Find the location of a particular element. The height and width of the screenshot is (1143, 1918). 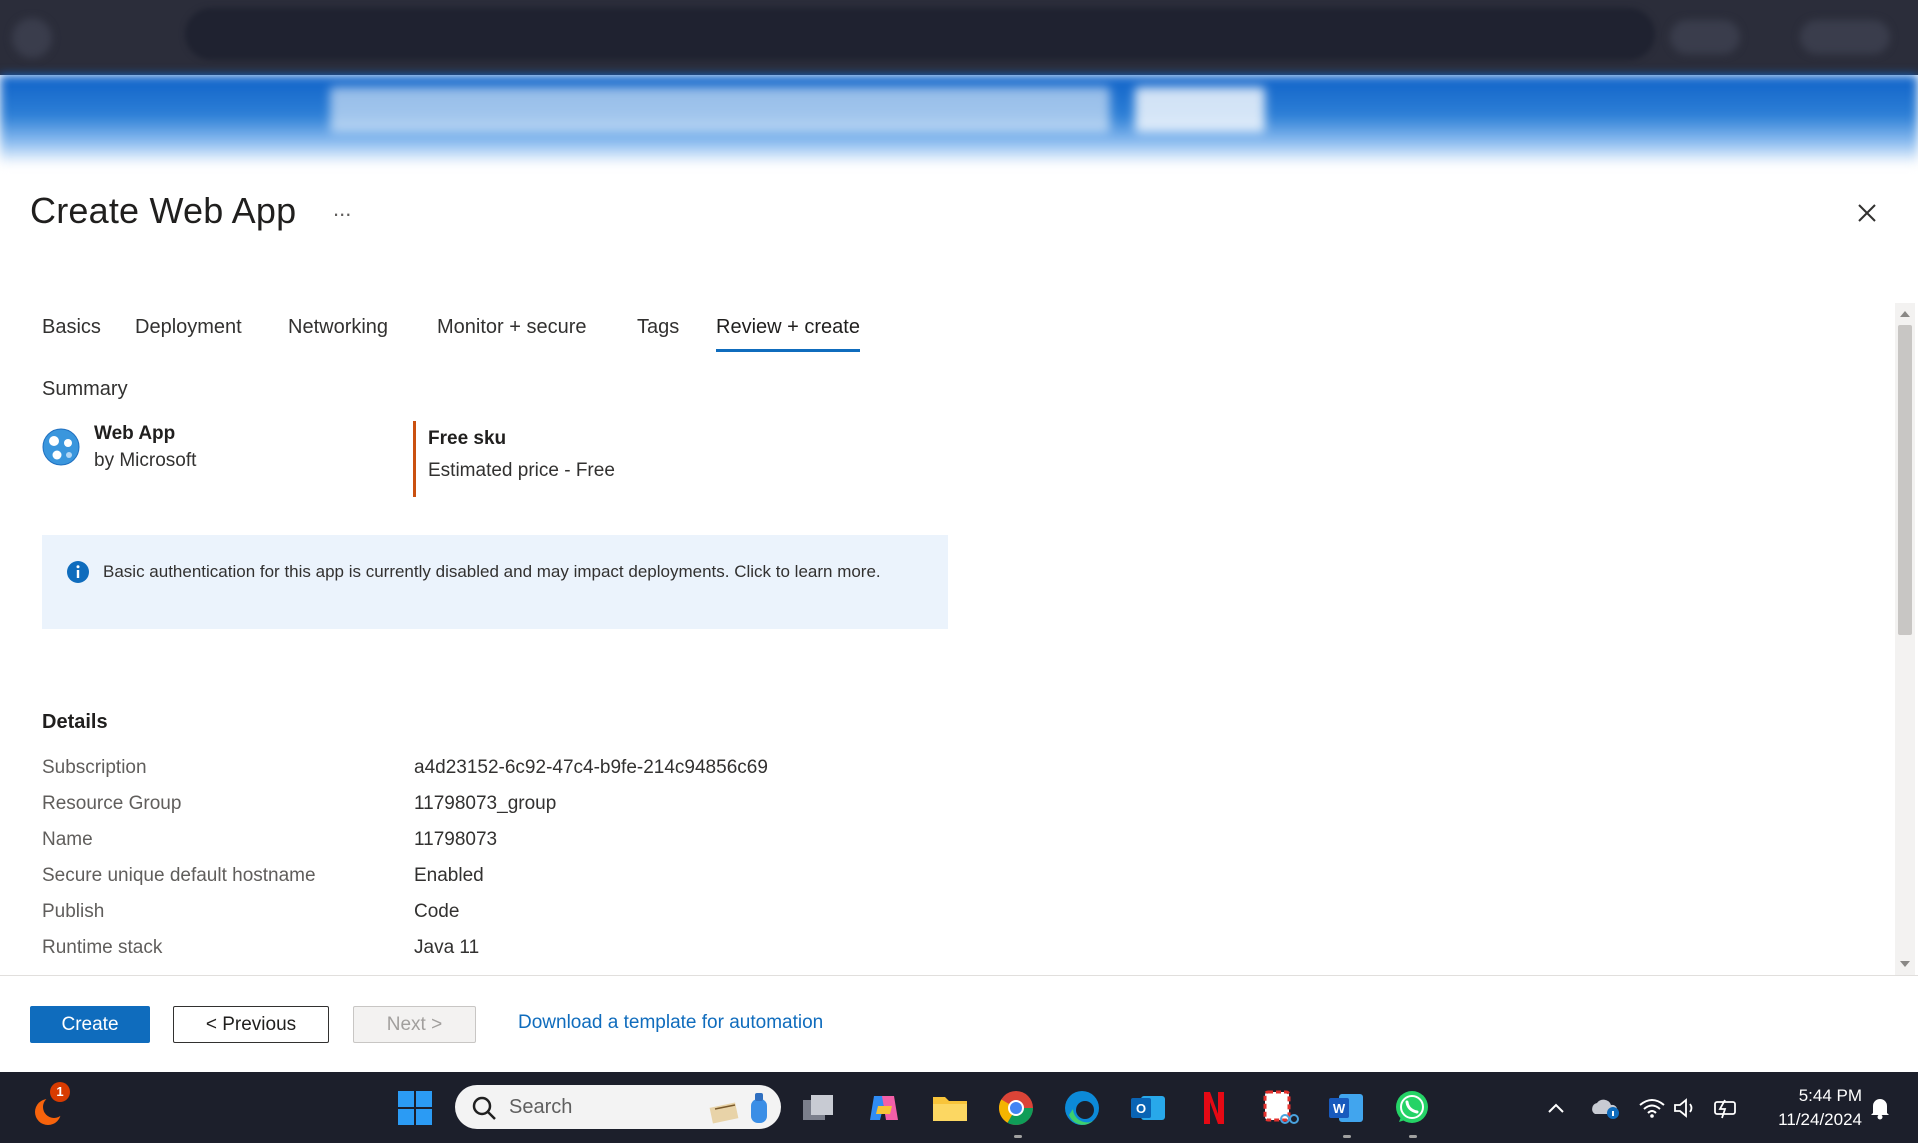

detail-label-subscription: Subscription is located at coordinates (94, 767).